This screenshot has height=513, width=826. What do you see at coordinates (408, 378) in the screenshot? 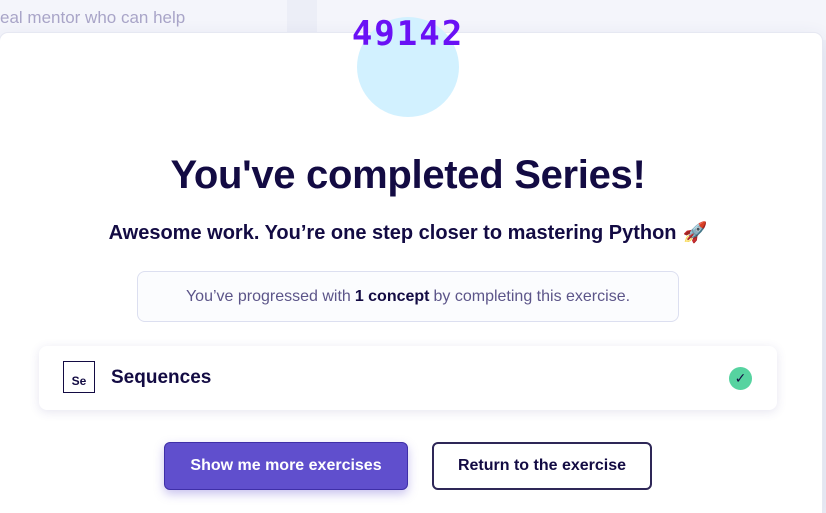
I see `concept-card: Se Sequences ✓` at bounding box center [408, 378].